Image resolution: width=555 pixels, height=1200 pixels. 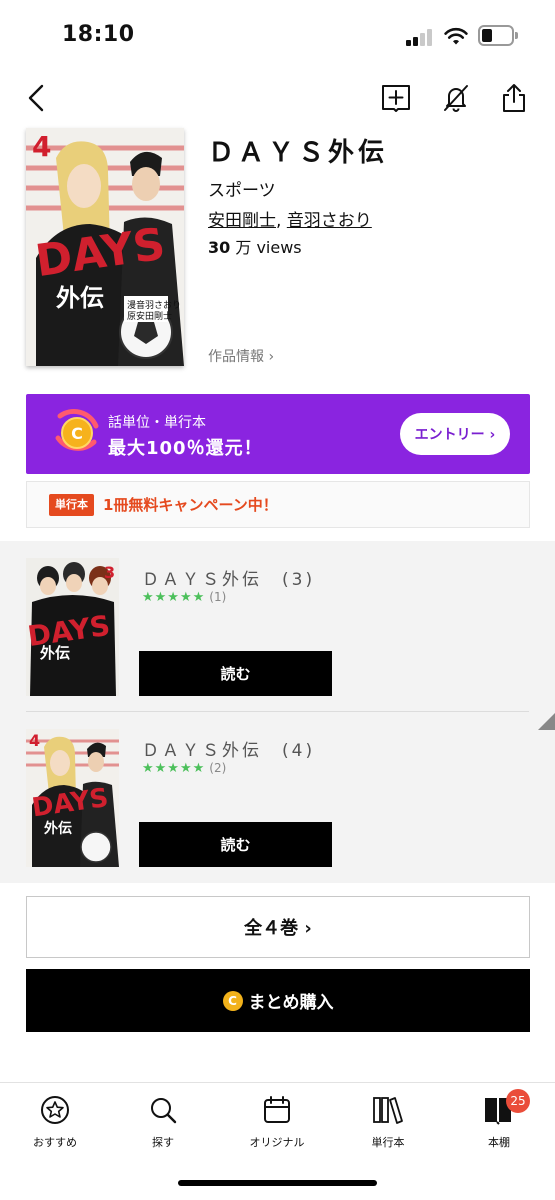 I want to click on tab-bookshelf: 25 本棚, so click(x=499, y=1121).